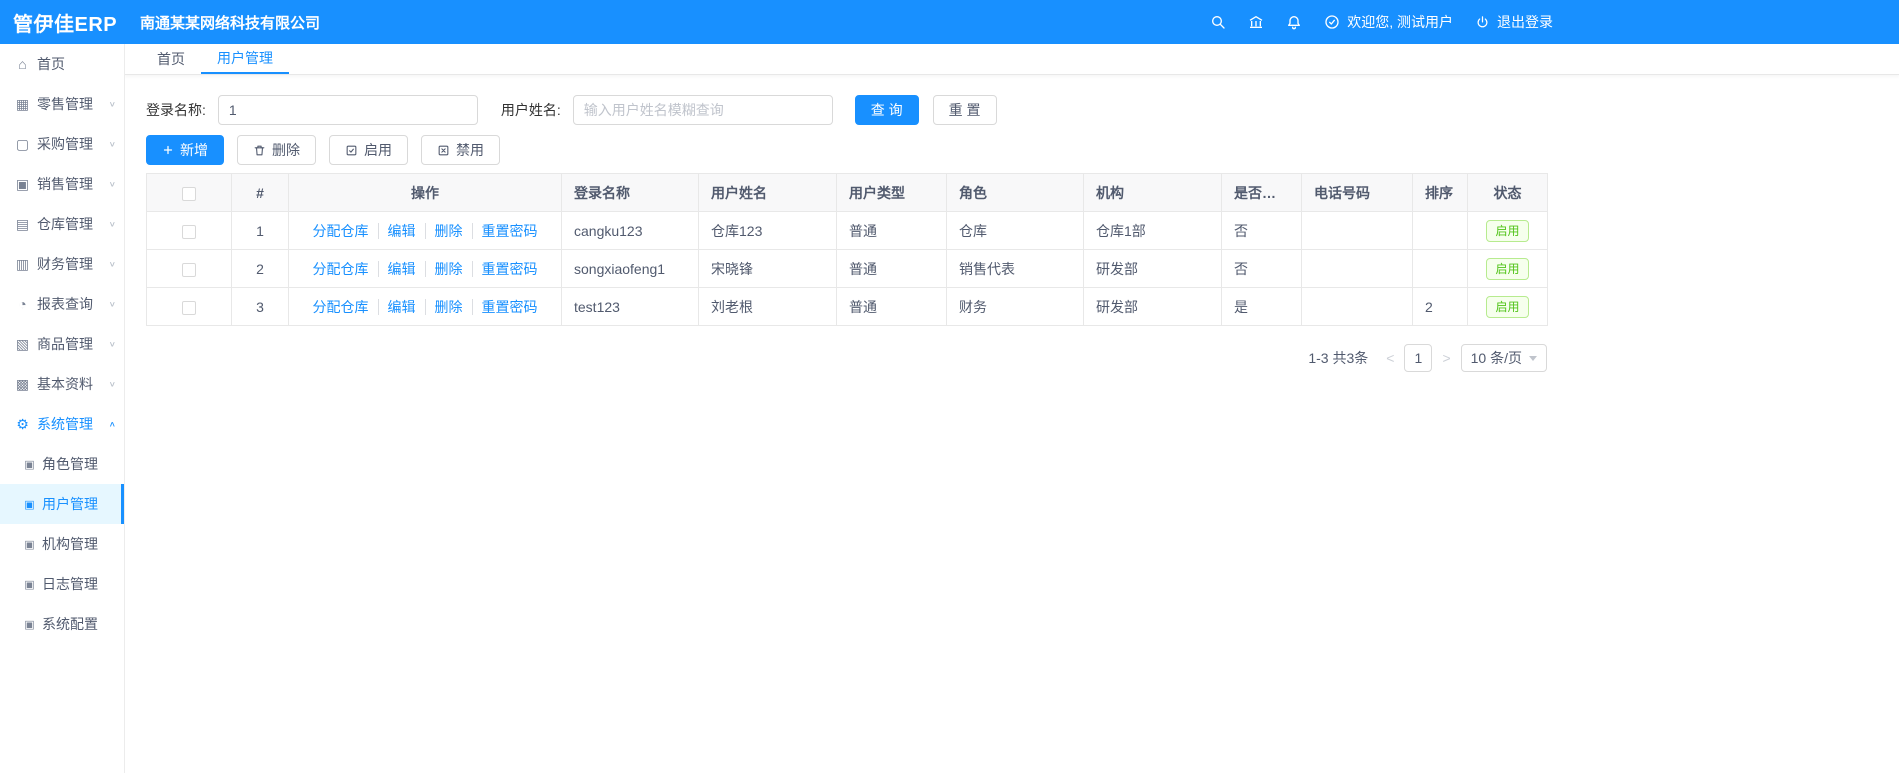 The width and height of the screenshot is (1899, 773). Describe the element at coordinates (22, 223) in the screenshot. I see `warehouse-icon: ▤` at that location.